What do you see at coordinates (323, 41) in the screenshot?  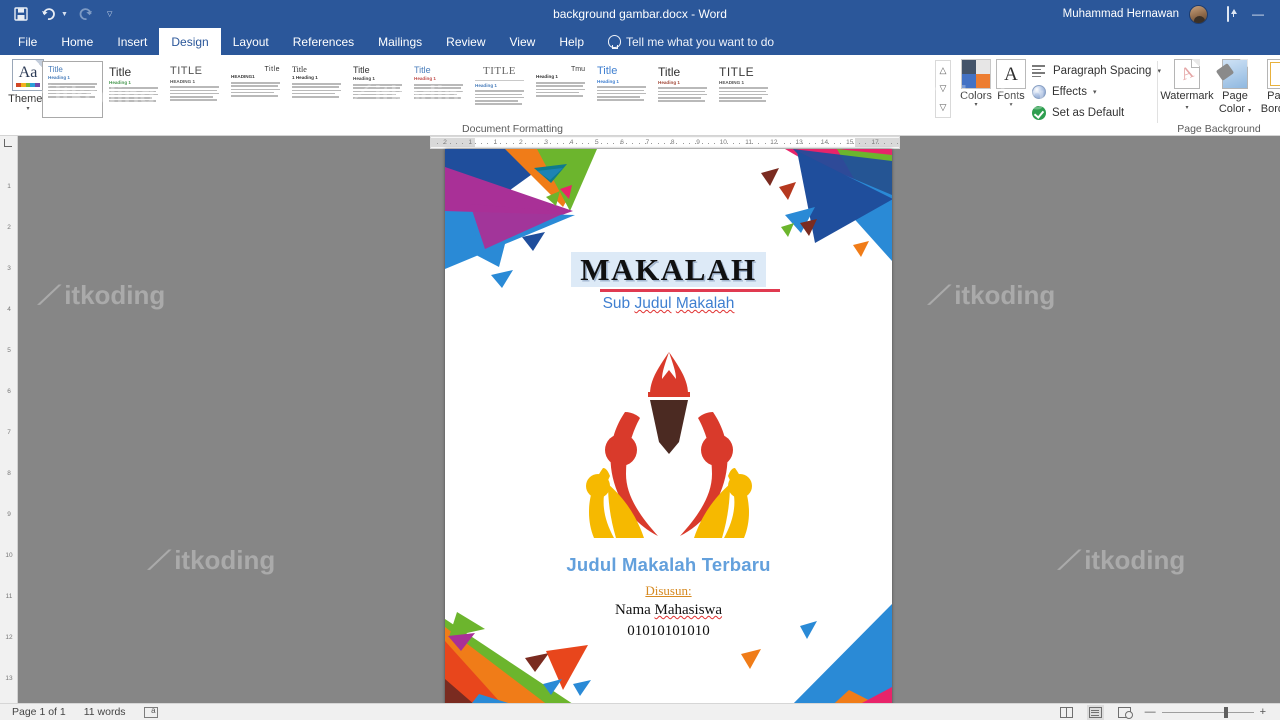 I see `tab-references: References` at bounding box center [323, 41].